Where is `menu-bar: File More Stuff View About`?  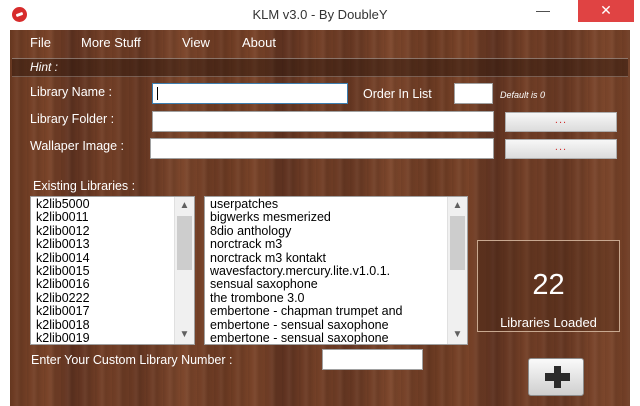 menu-bar: File More Stuff View About is located at coordinates (320, 43).